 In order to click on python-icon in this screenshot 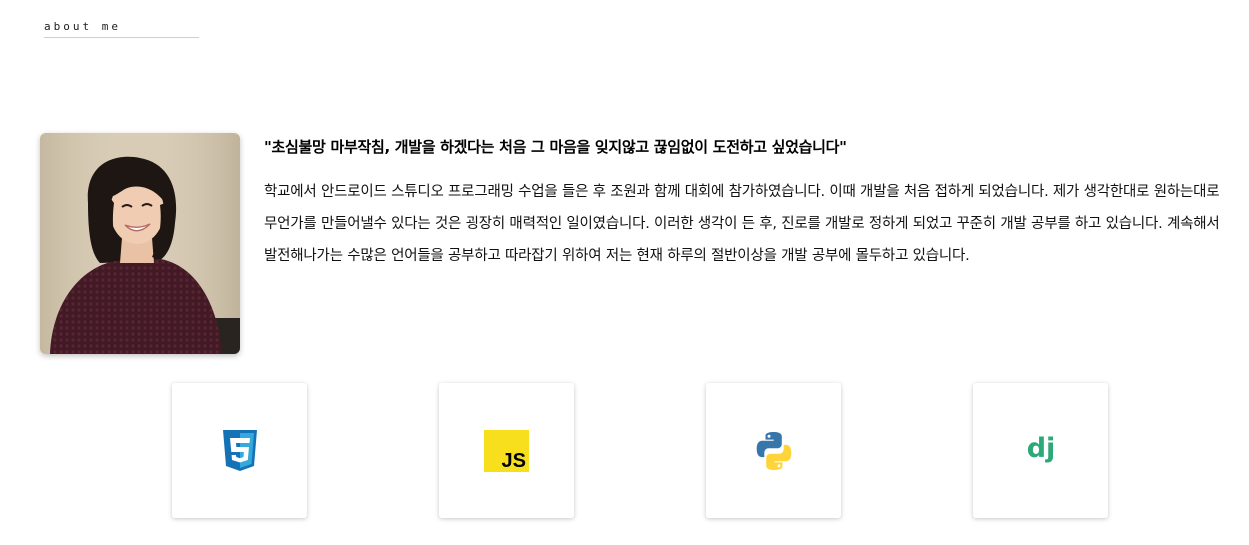, I will do `click(773, 450)`.